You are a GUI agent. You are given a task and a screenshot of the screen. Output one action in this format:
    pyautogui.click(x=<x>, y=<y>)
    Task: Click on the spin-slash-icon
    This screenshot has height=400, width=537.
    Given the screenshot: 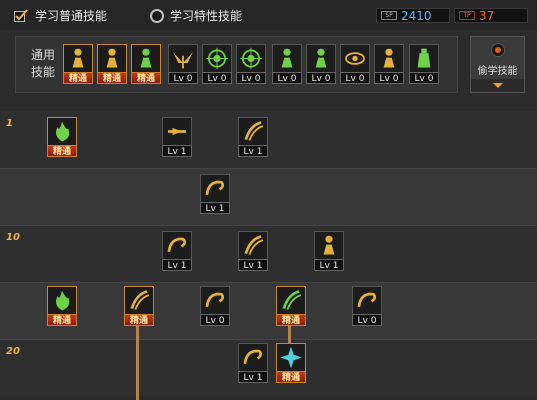 What is the action you would take?
    pyautogui.click(x=215, y=188)
    